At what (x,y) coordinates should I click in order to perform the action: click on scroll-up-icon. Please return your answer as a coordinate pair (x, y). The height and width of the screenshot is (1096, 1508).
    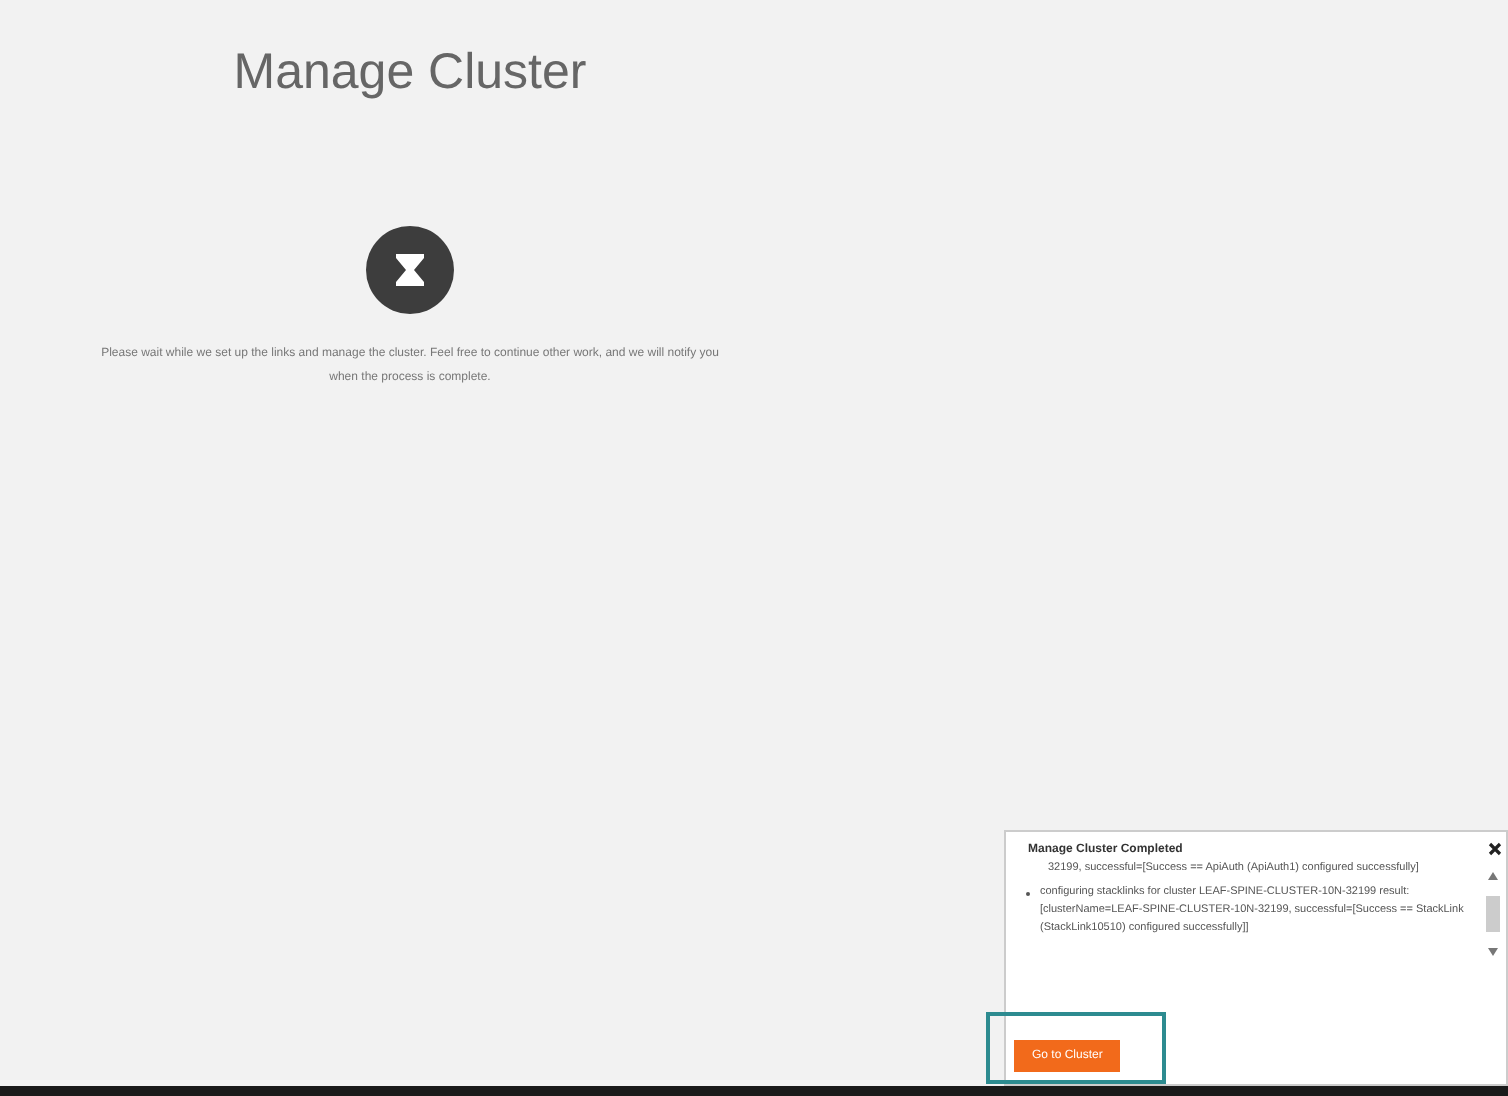
    Looking at the image, I should click on (1493, 876).